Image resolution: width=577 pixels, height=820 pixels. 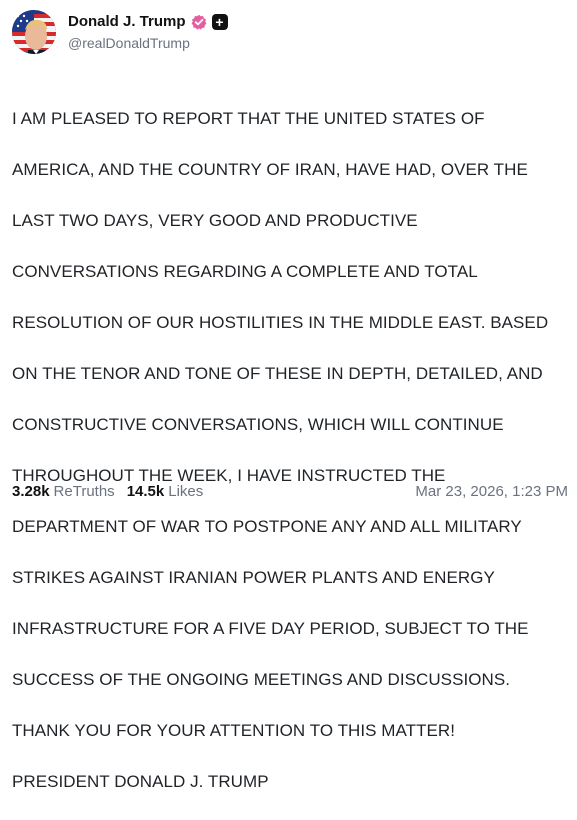 I want to click on name-row: Donald J. Trump +, so click(x=148, y=22).